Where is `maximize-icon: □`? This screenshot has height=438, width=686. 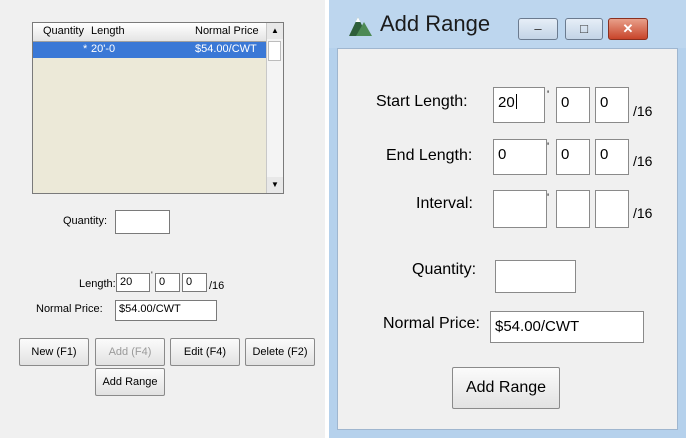 maximize-icon: □ is located at coordinates (584, 28).